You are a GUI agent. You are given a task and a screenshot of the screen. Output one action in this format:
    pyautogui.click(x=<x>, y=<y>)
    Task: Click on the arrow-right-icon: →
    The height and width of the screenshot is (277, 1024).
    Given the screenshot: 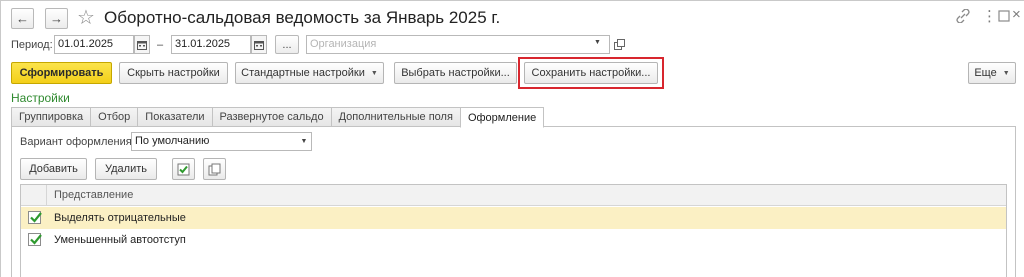 What is the action you would take?
    pyautogui.click(x=56, y=18)
    